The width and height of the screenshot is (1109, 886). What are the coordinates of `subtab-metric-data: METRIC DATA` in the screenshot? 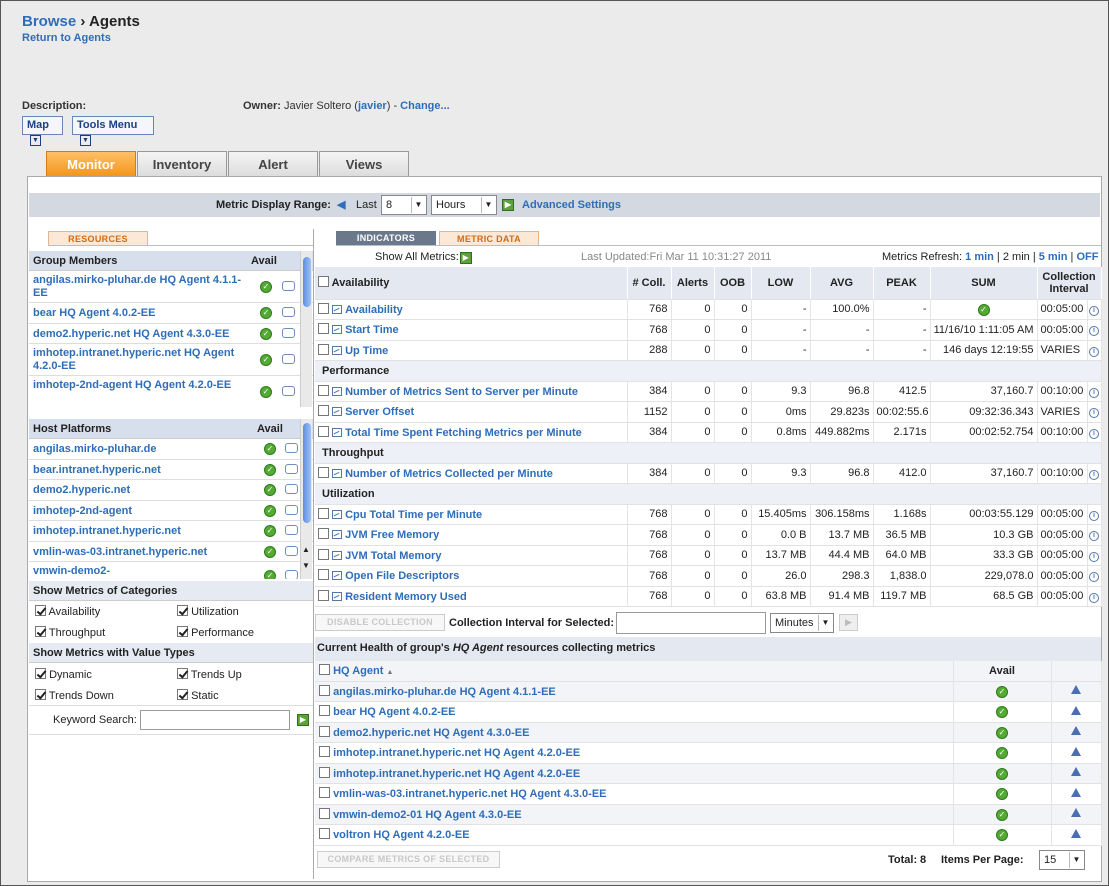 It's located at (489, 238).